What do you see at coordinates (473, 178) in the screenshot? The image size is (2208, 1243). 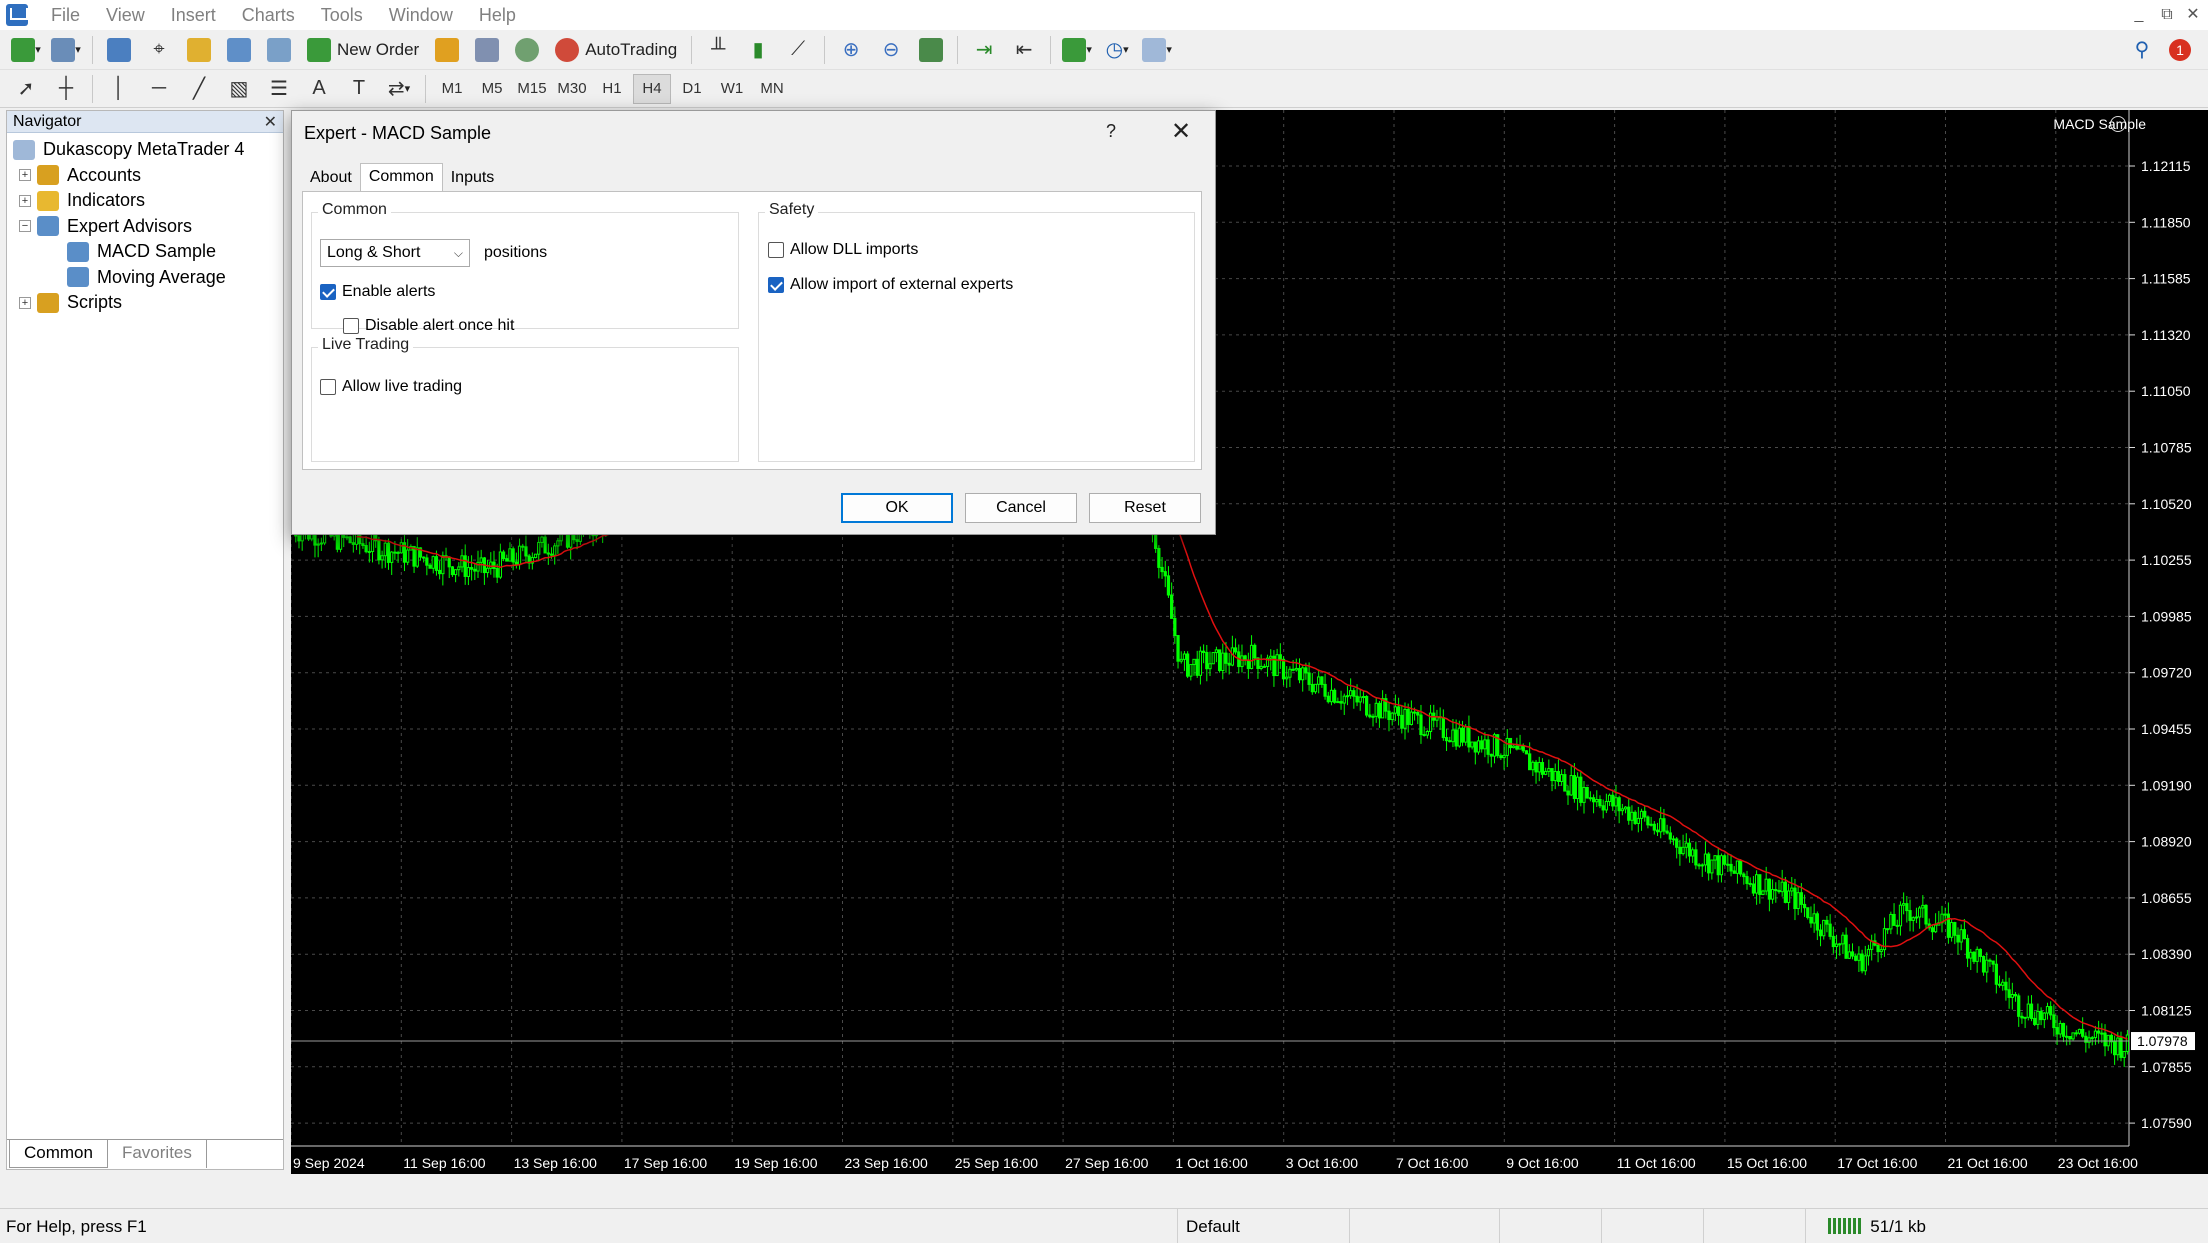 I see `tab-inputs: Inputs` at bounding box center [473, 178].